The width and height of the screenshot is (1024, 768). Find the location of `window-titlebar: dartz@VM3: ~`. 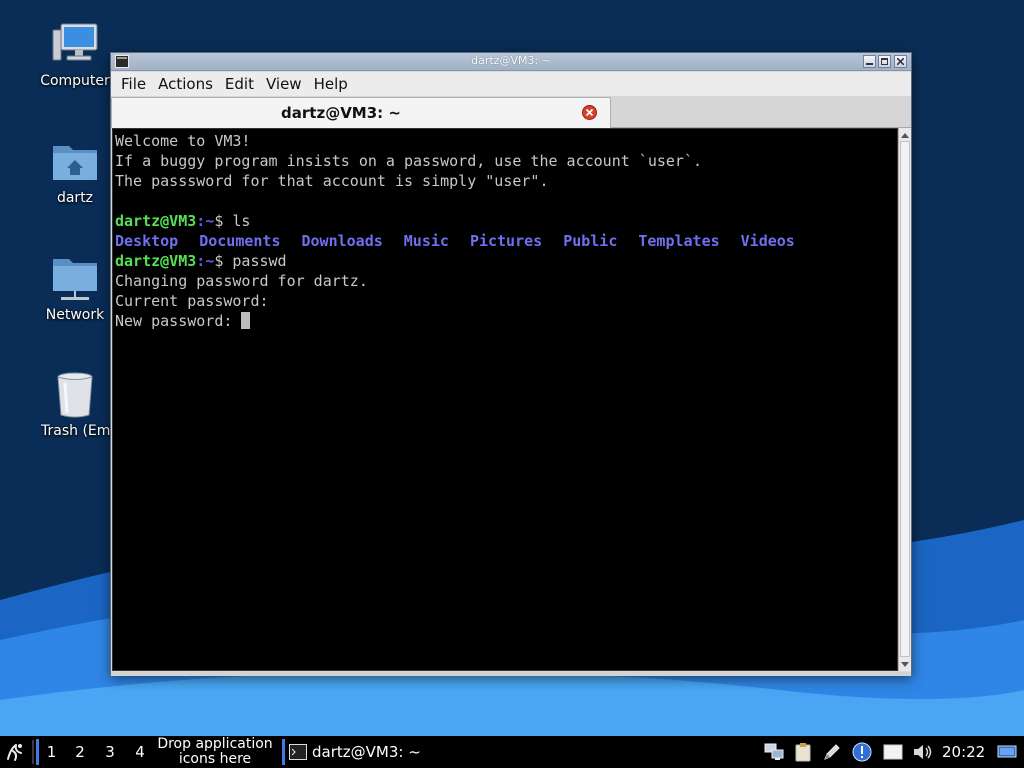

window-titlebar: dartz@VM3: ~ is located at coordinates (511, 62).